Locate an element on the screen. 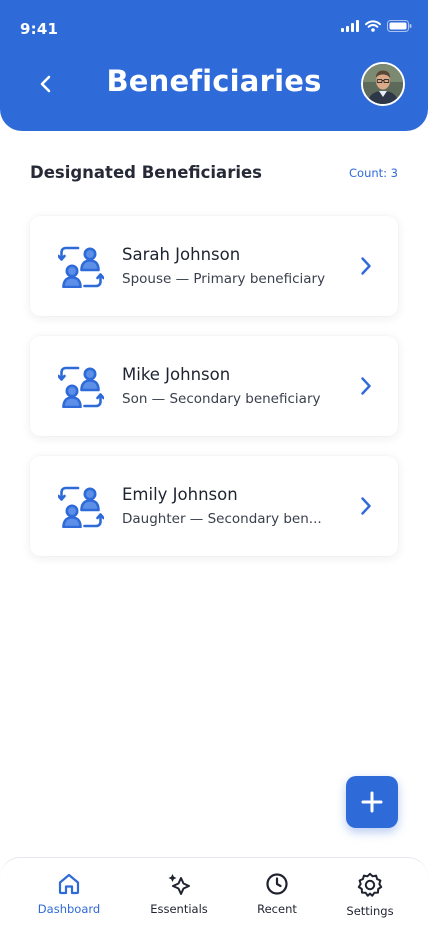  beneficiary-relation: Son — Secondary beneficiary is located at coordinates (221, 399).